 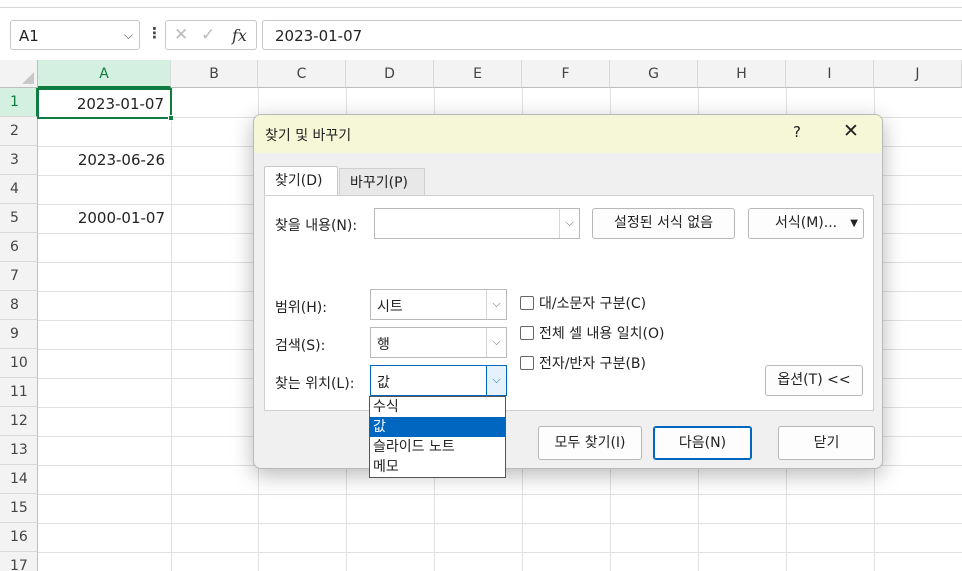 I want to click on column-header-i: I, so click(x=830, y=74).